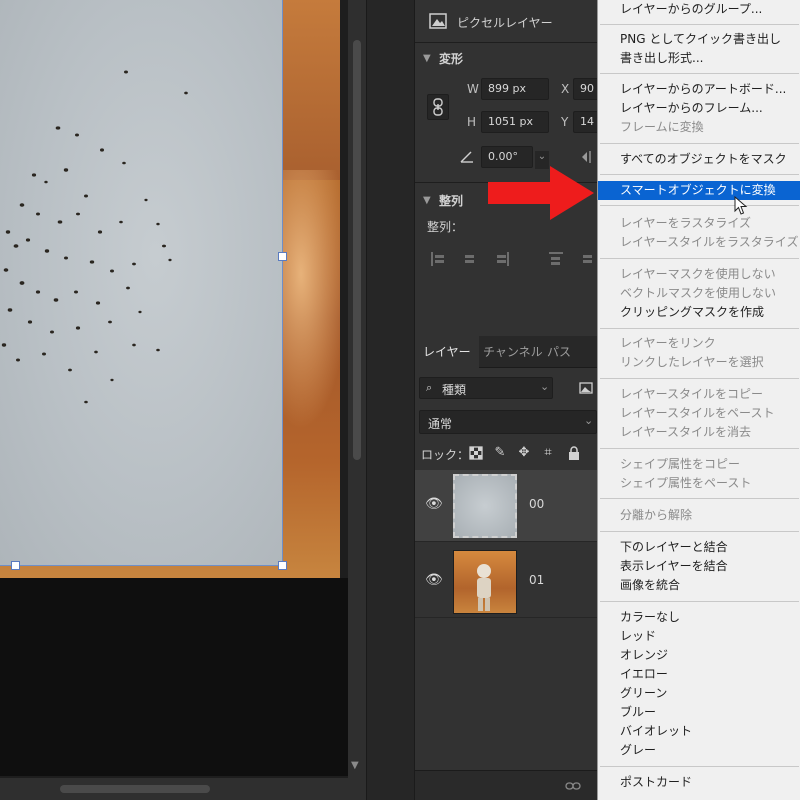  What do you see at coordinates (445, 455) in the screenshot?
I see `lock-label: ロック：` at bounding box center [445, 455].